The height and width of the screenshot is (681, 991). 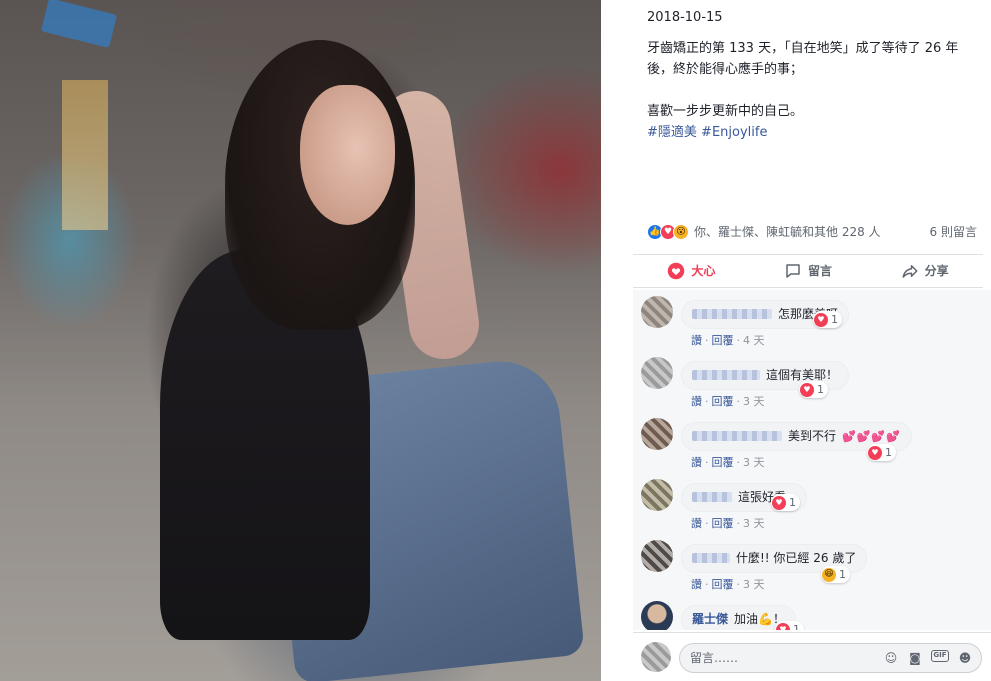 What do you see at coordinates (812, 436) in the screenshot?
I see `comment-text: 美到不行` at bounding box center [812, 436].